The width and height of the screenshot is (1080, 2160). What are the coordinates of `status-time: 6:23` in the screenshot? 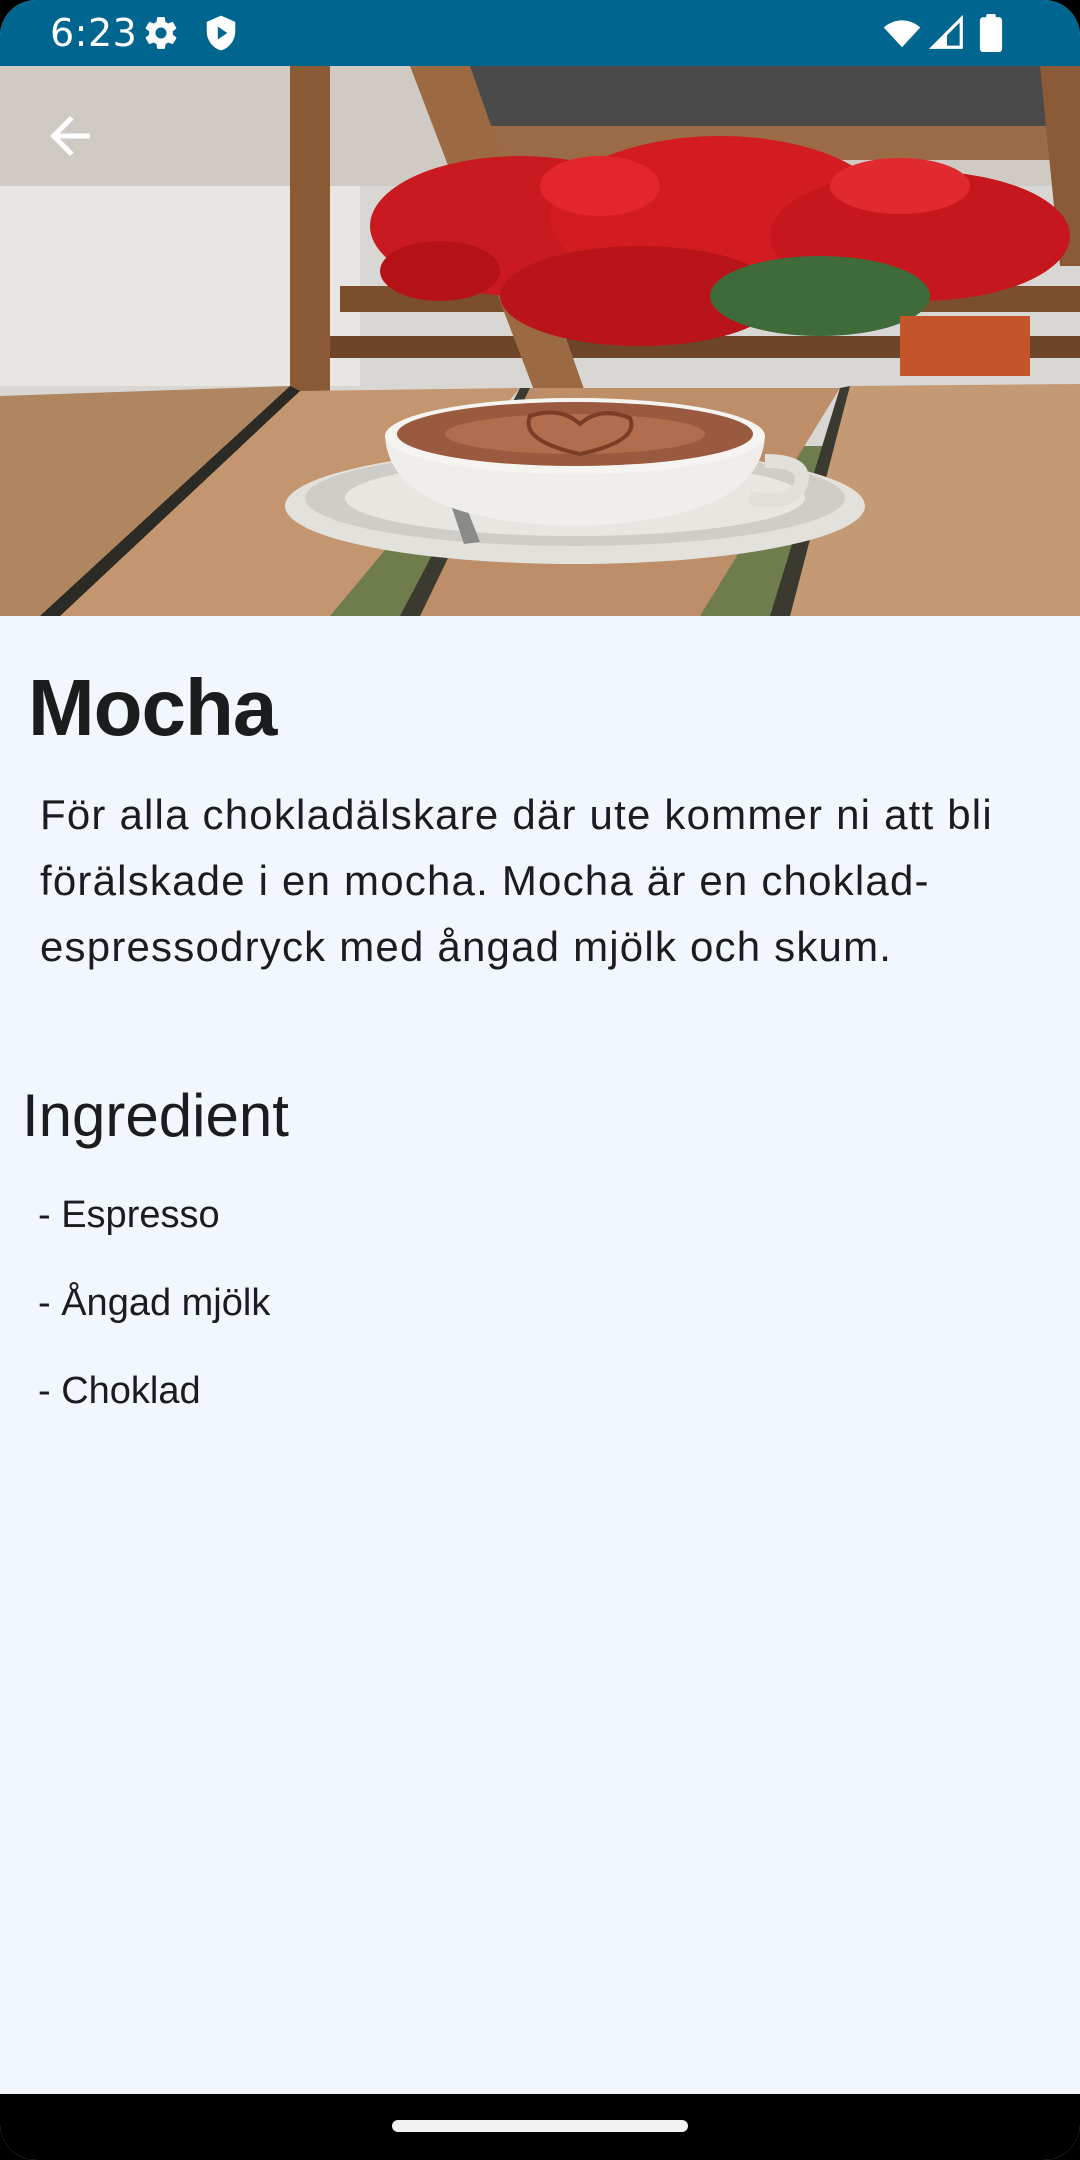 It's located at (94, 33).